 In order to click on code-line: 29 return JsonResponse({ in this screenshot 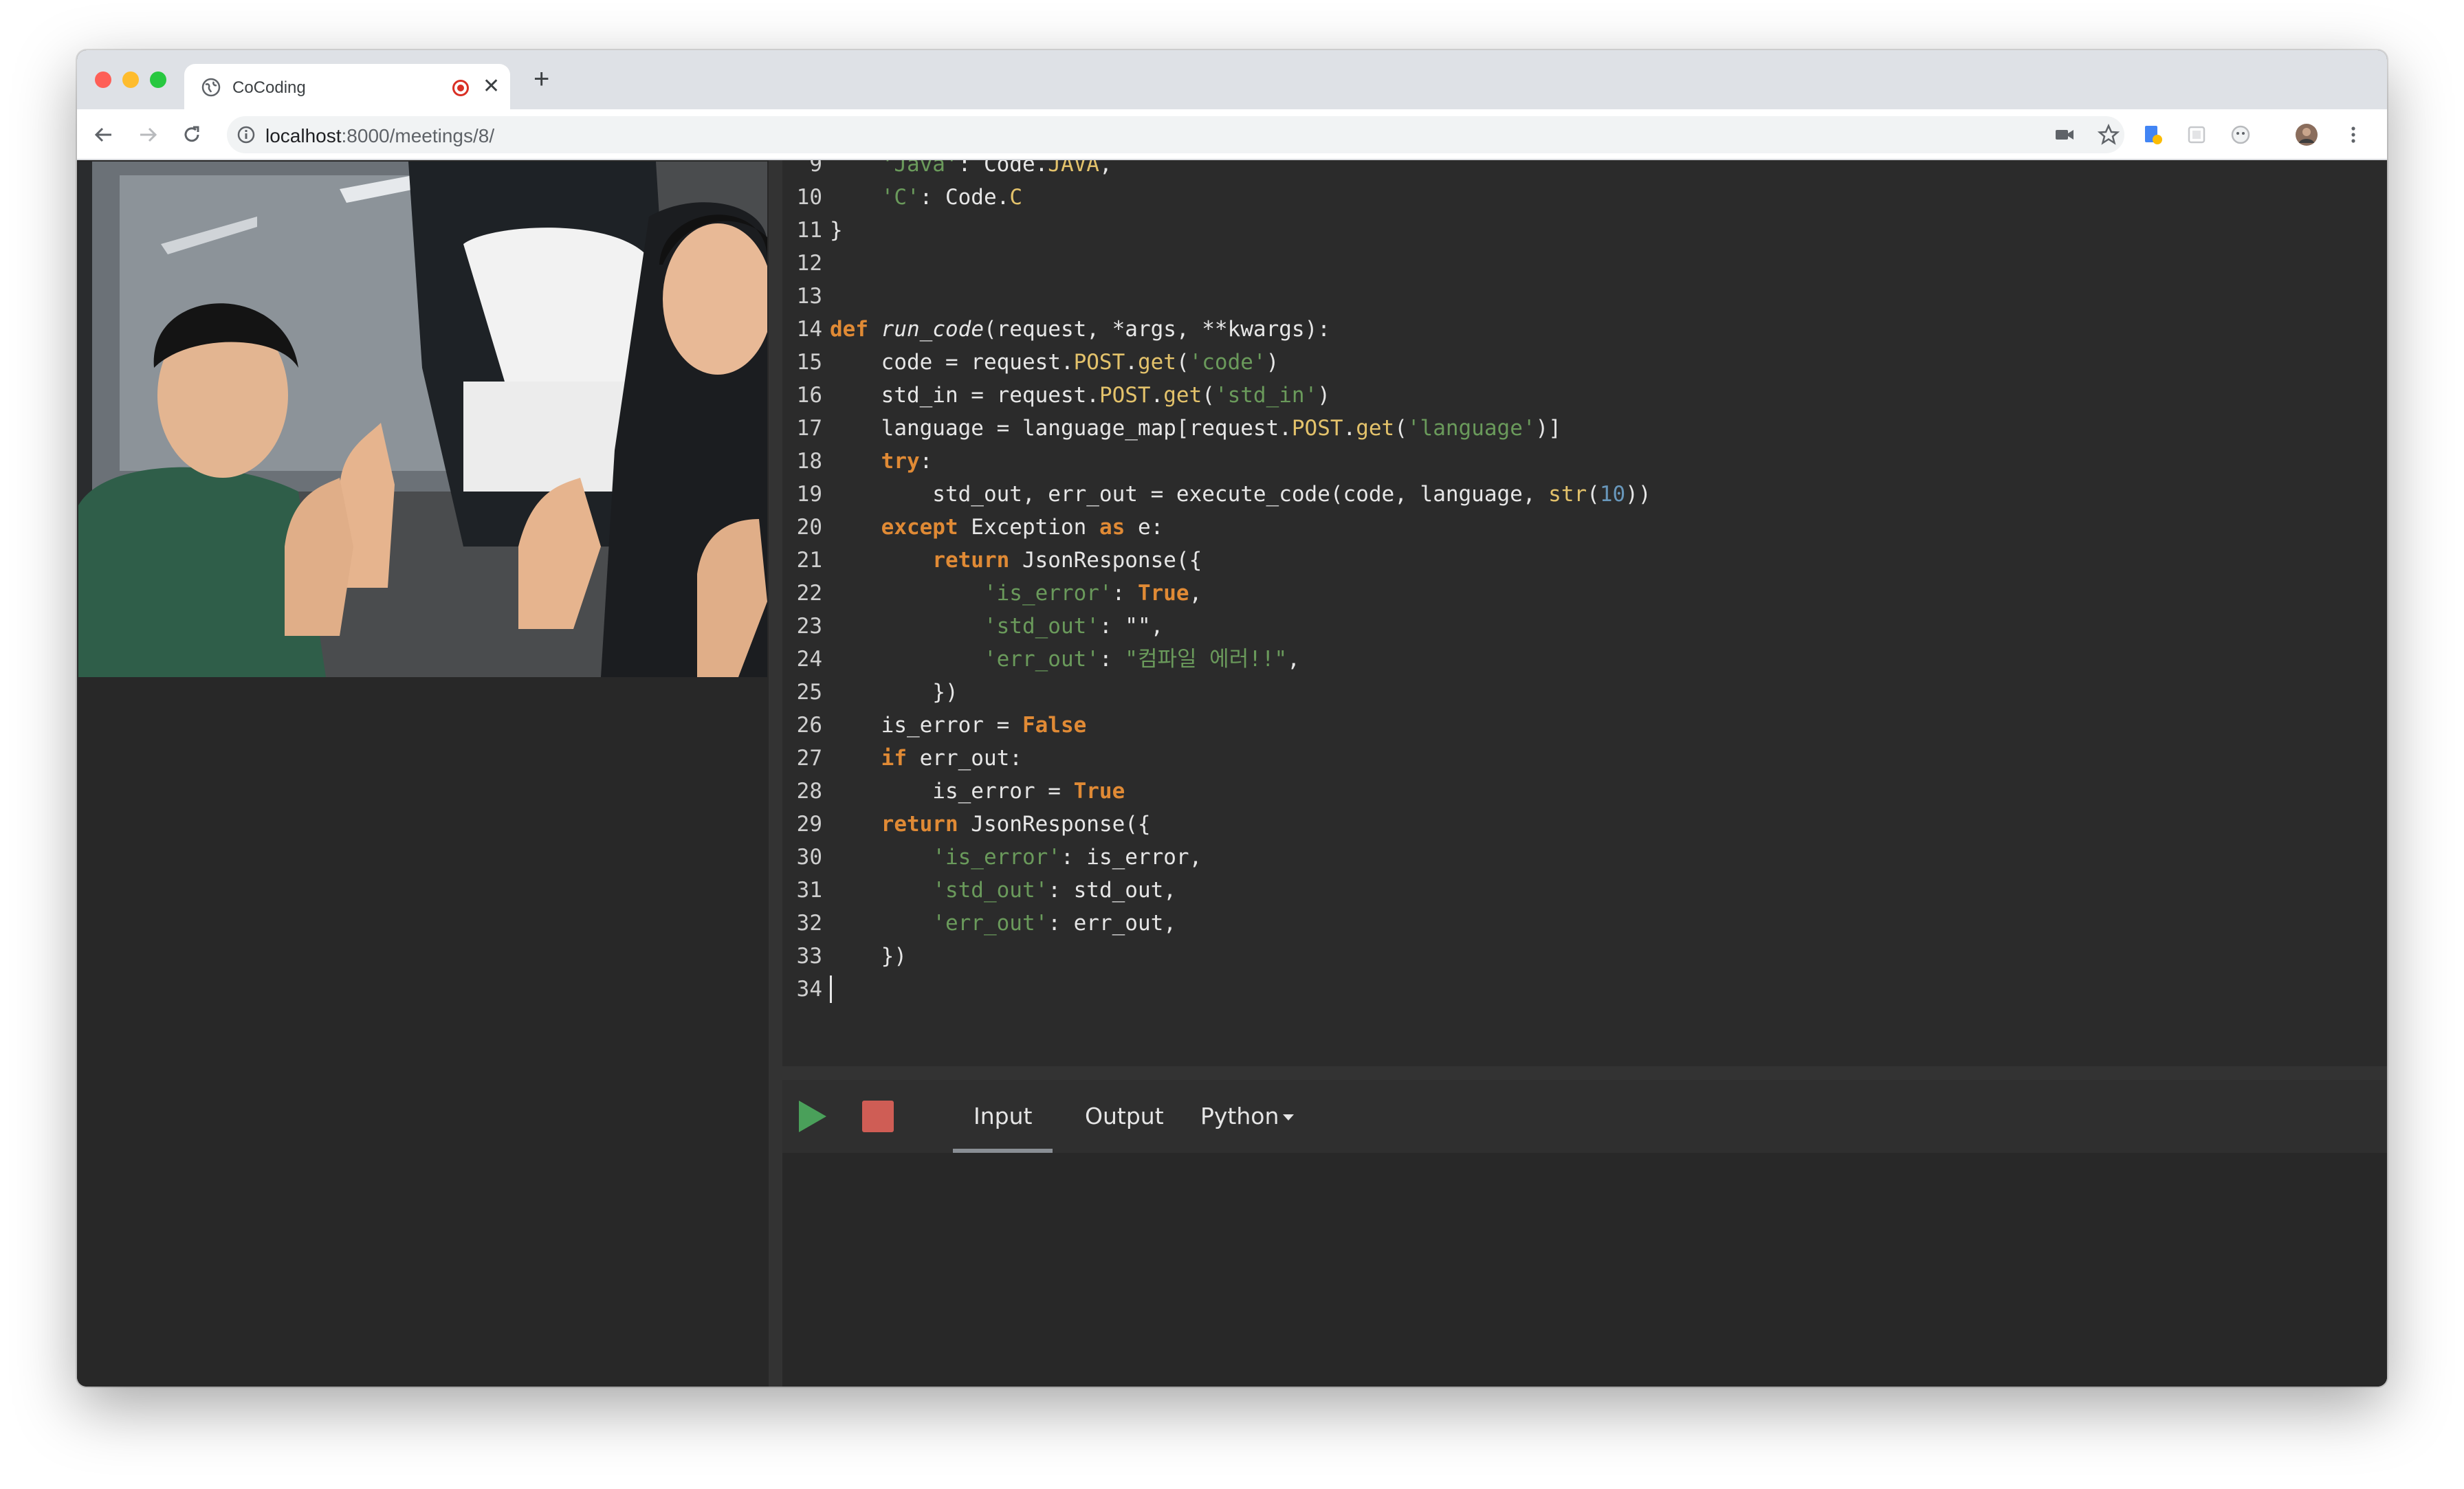, I will do `click(1585, 824)`.